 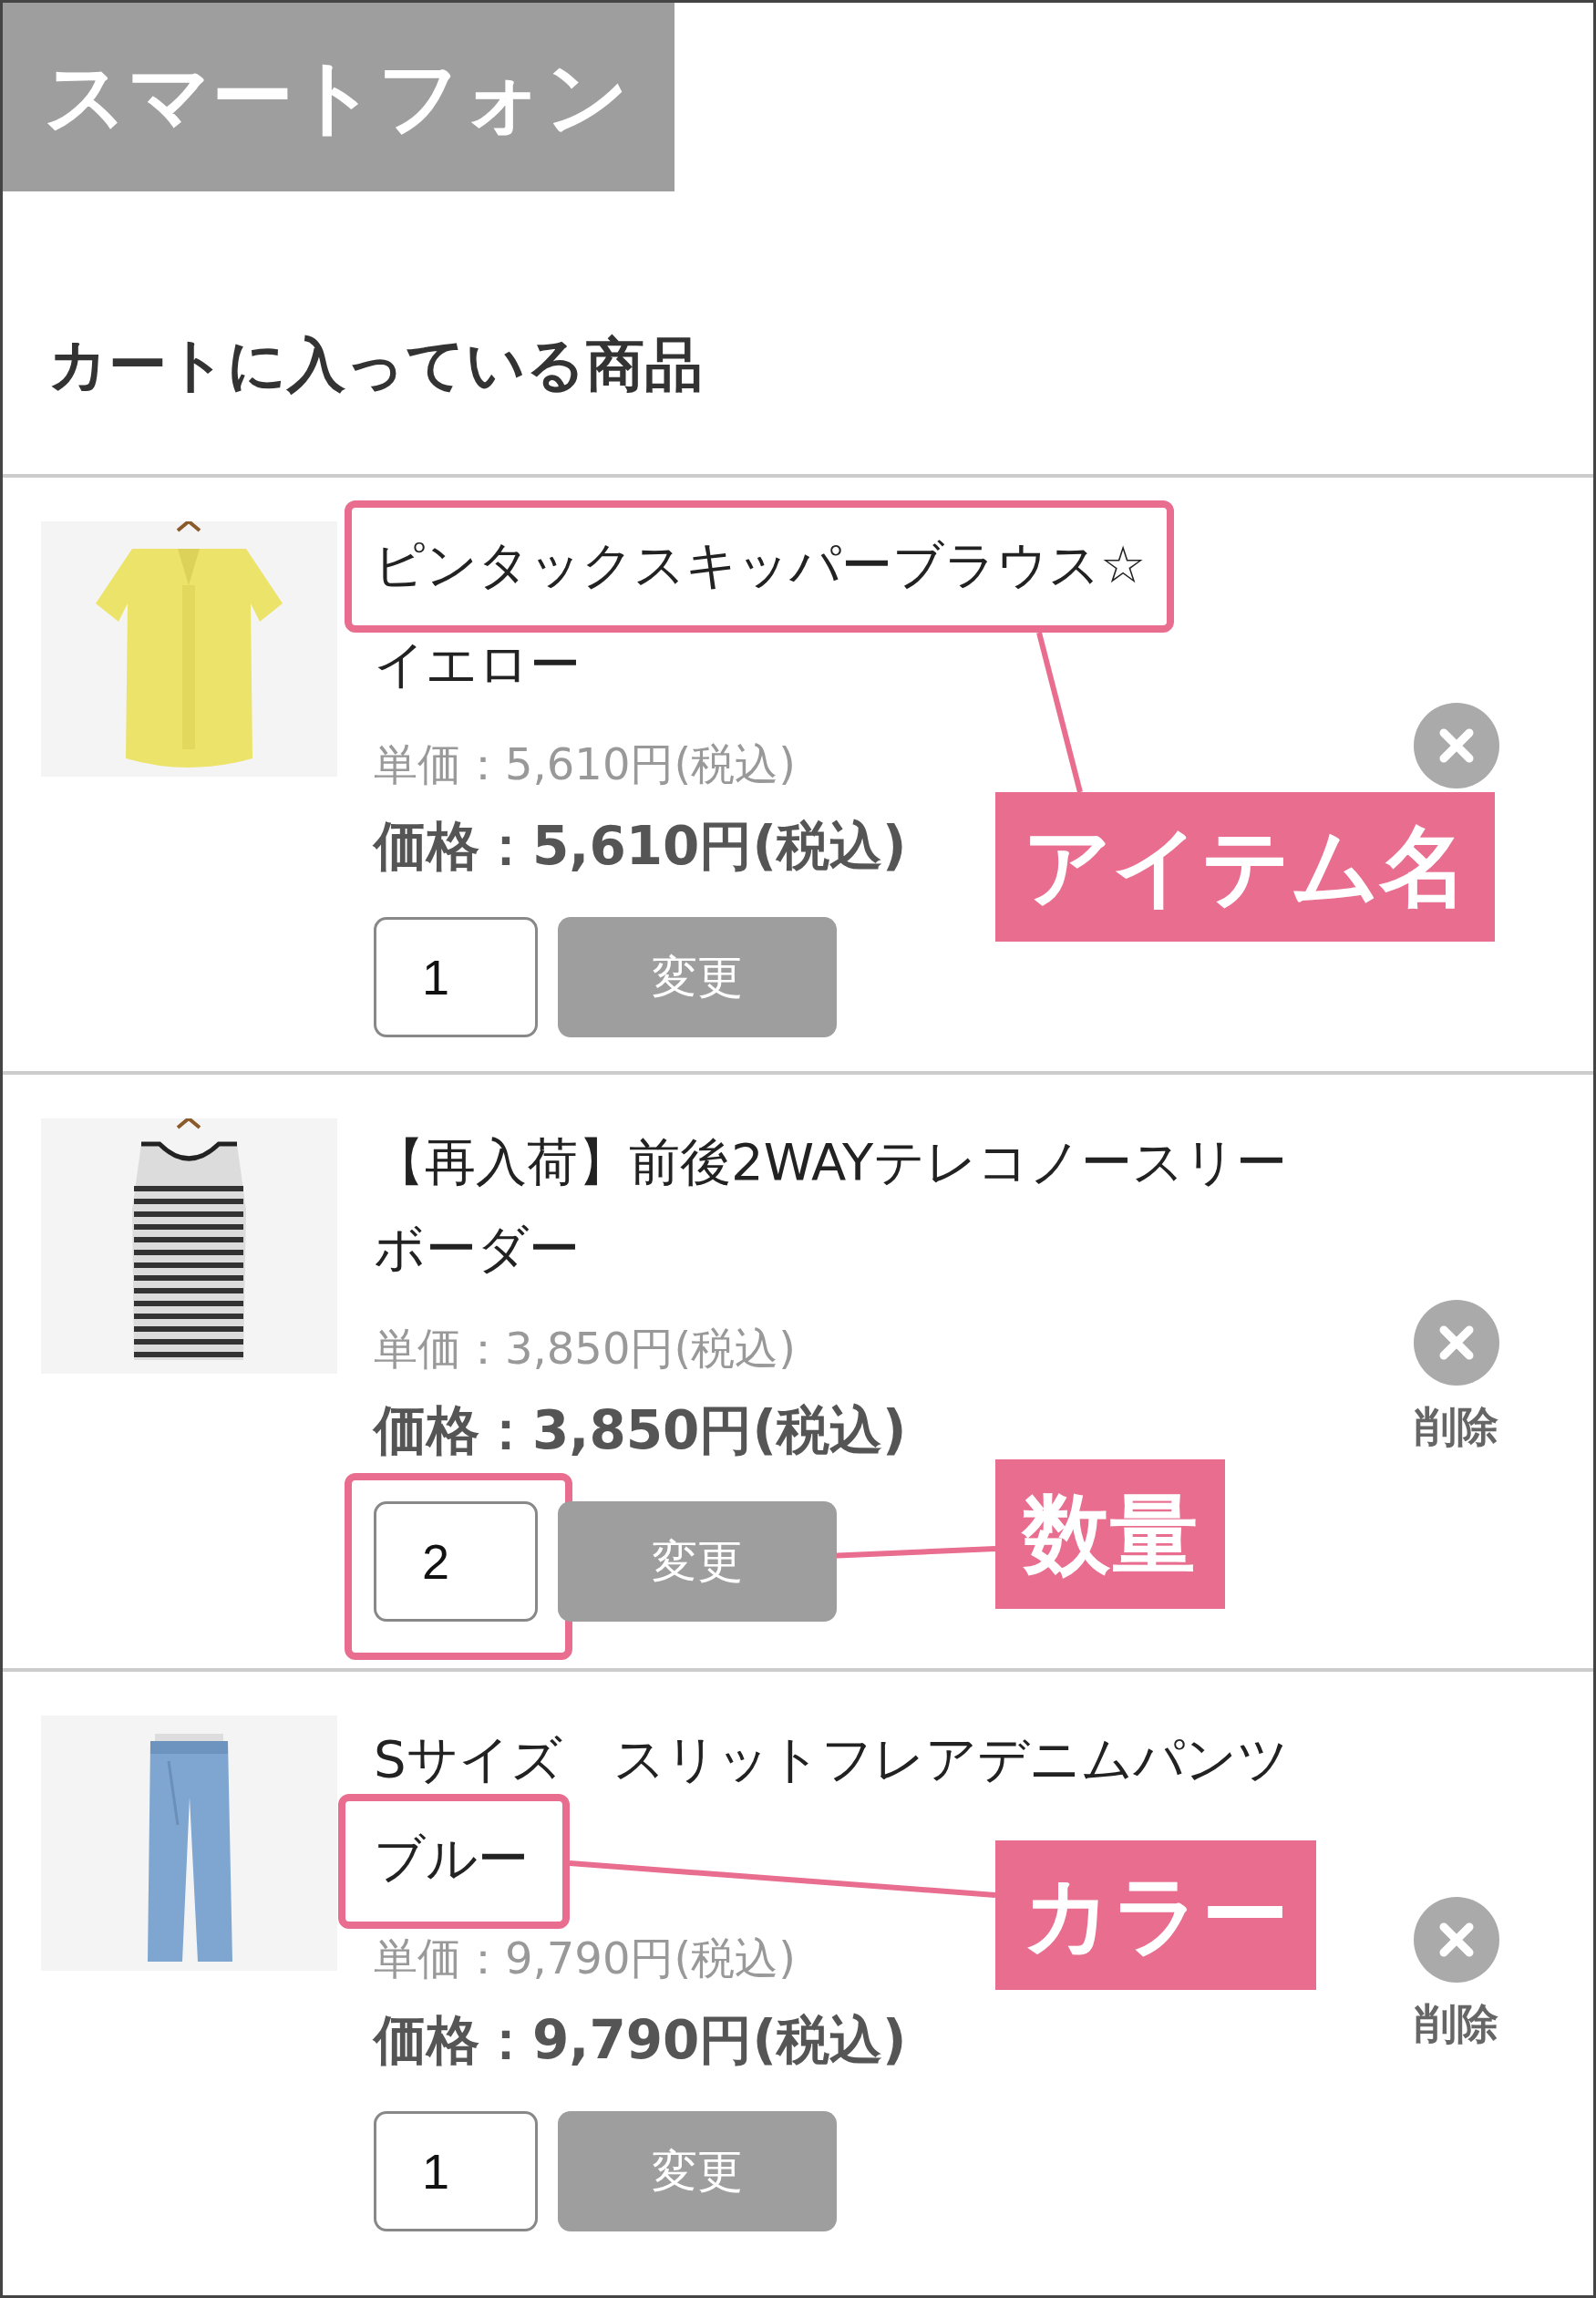 What do you see at coordinates (451, 1859) in the screenshot?
I see `item-color: ブルー` at bounding box center [451, 1859].